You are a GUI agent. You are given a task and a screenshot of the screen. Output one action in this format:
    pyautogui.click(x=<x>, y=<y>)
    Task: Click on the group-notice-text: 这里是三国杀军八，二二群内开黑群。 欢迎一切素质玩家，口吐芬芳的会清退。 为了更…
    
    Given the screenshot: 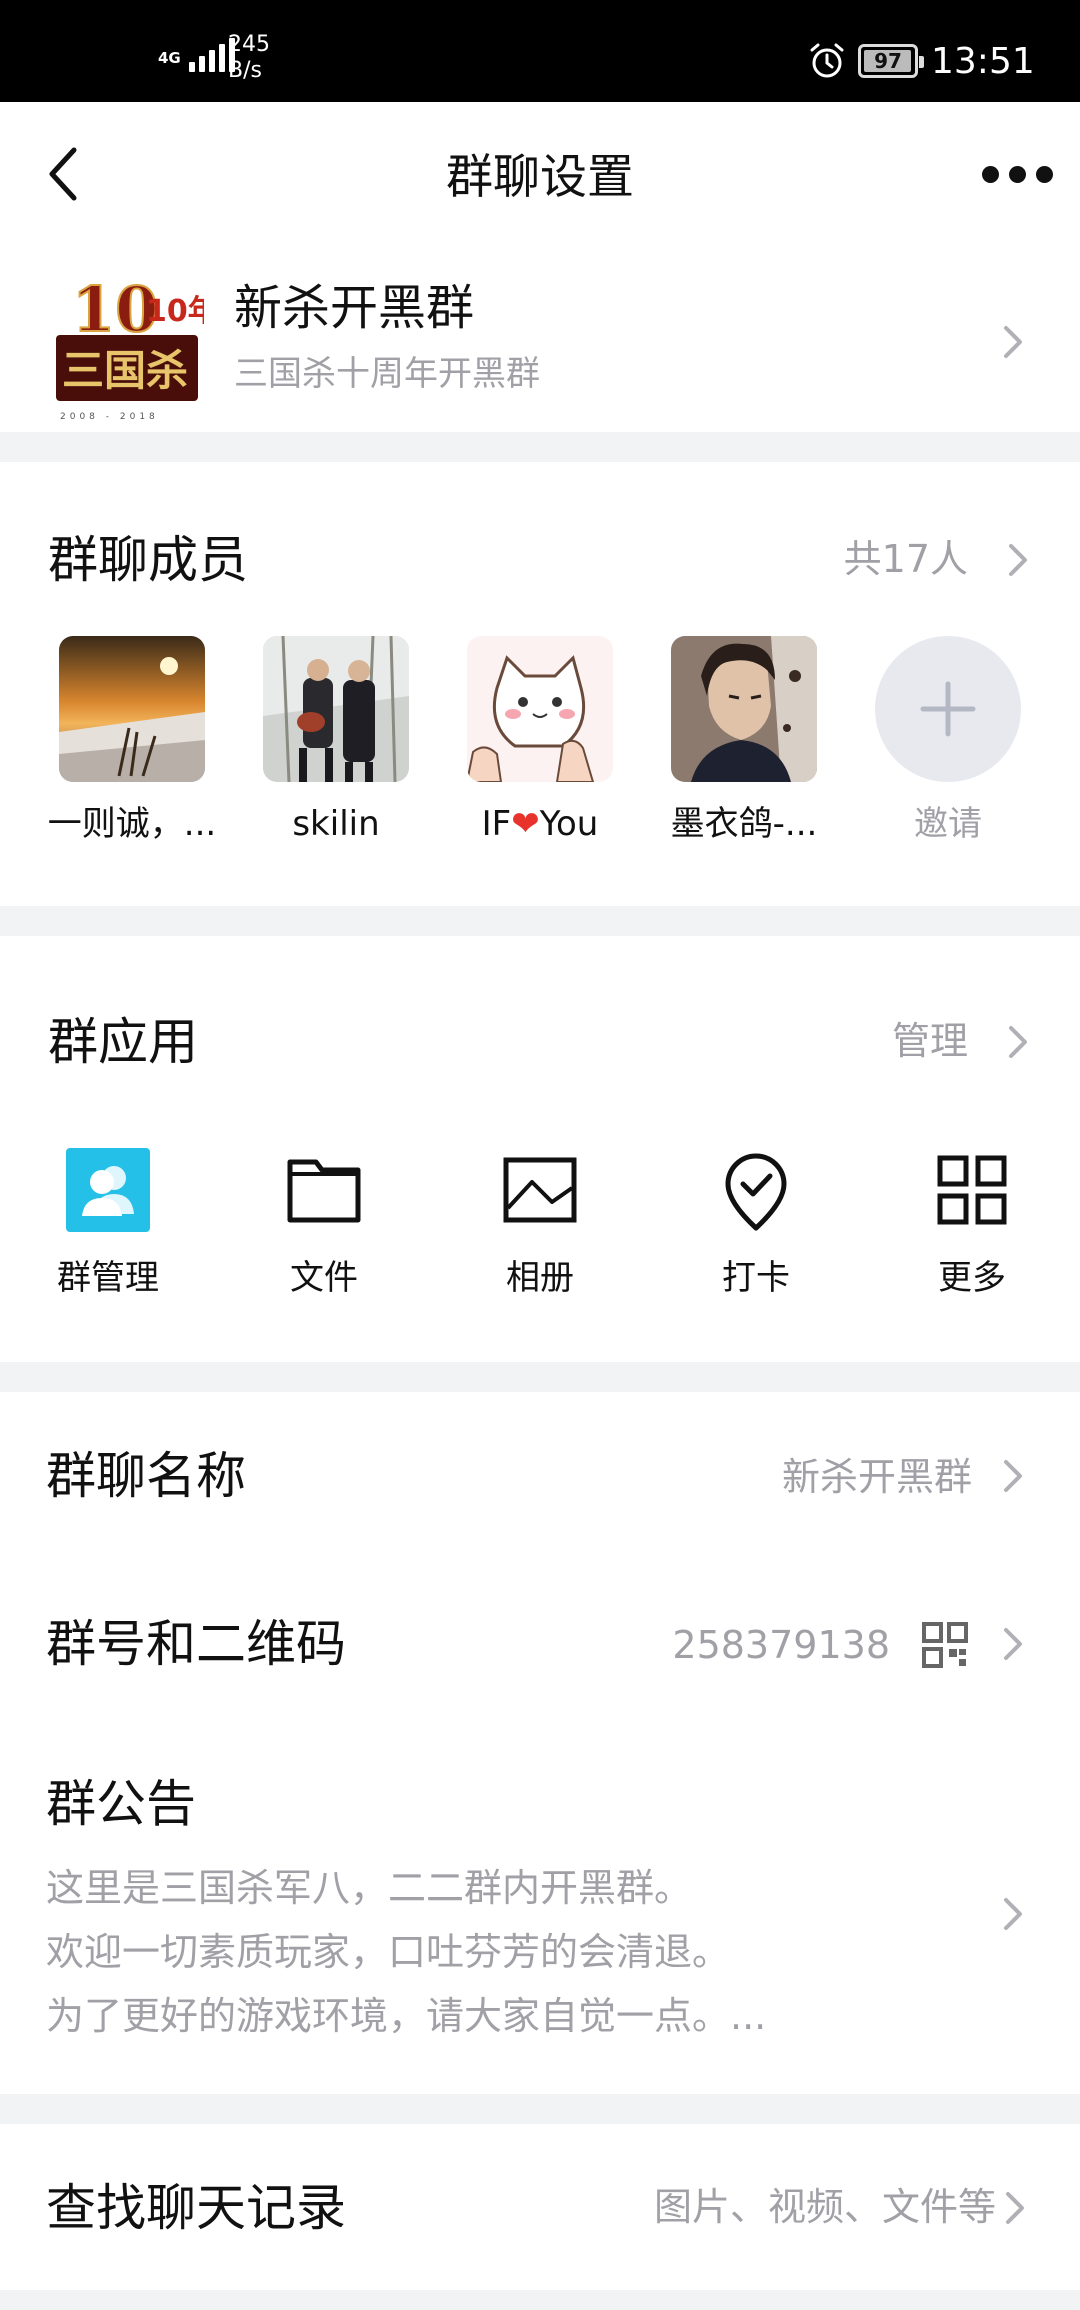 What is the action you would take?
    pyautogui.click(x=406, y=1952)
    